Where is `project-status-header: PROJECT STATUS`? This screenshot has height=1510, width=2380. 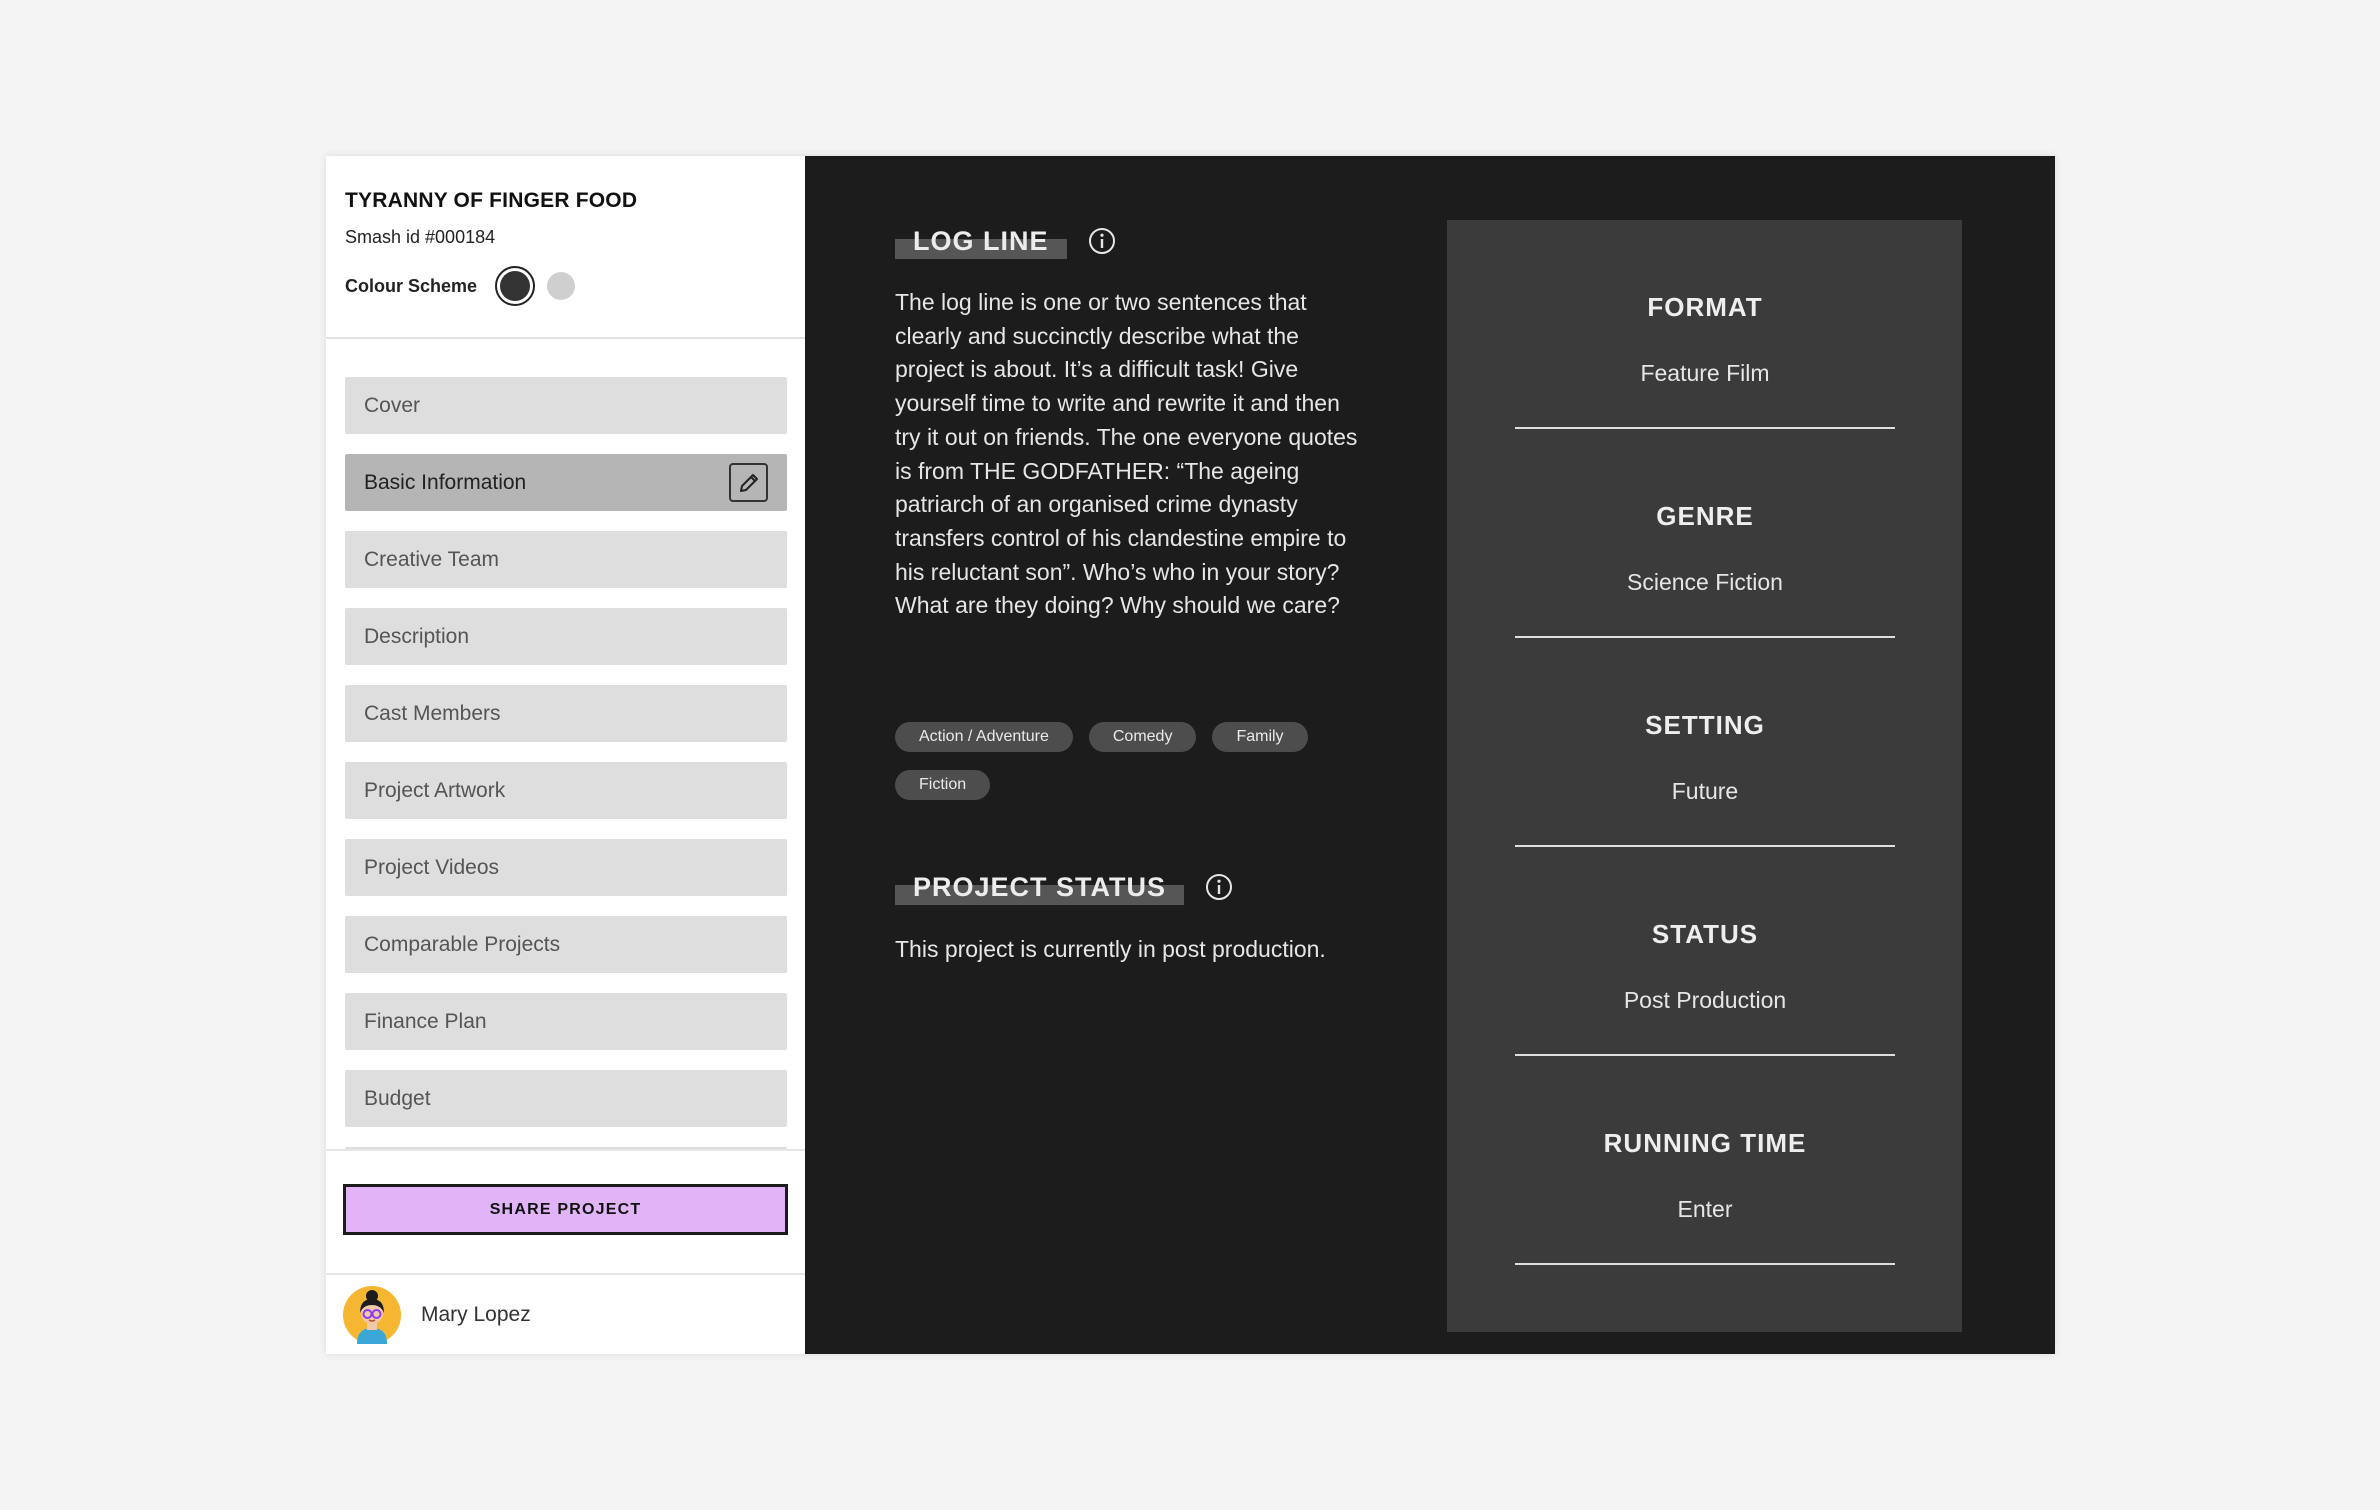 project-status-header: PROJECT STATUS is located at coordinates (1064, 888).